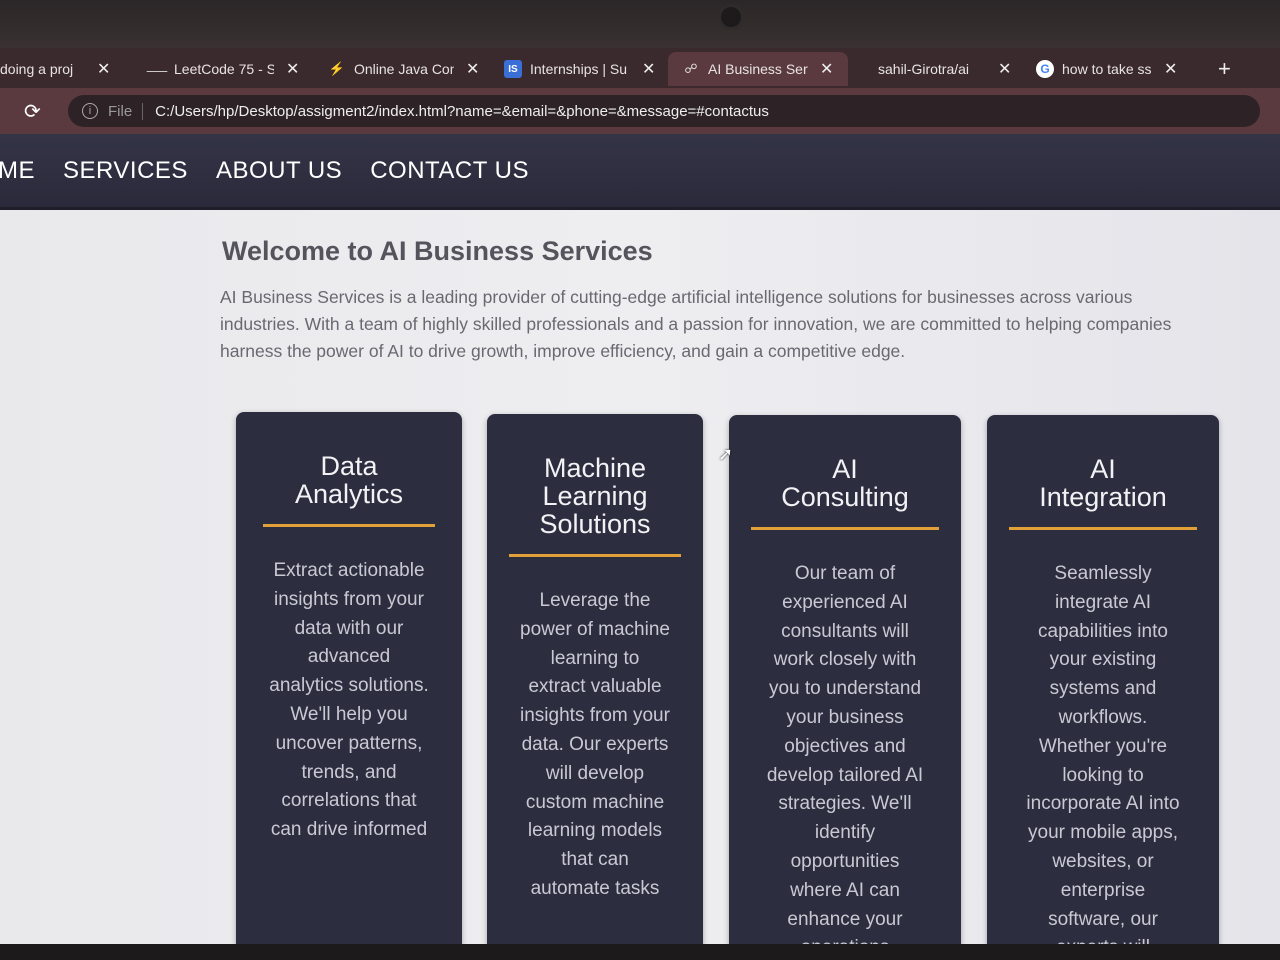 The height and width of the screenshot is (960, 1280). I want to click on browser-tab: ⸺ LeetCode 75 - S ✕, so click(220, 69).